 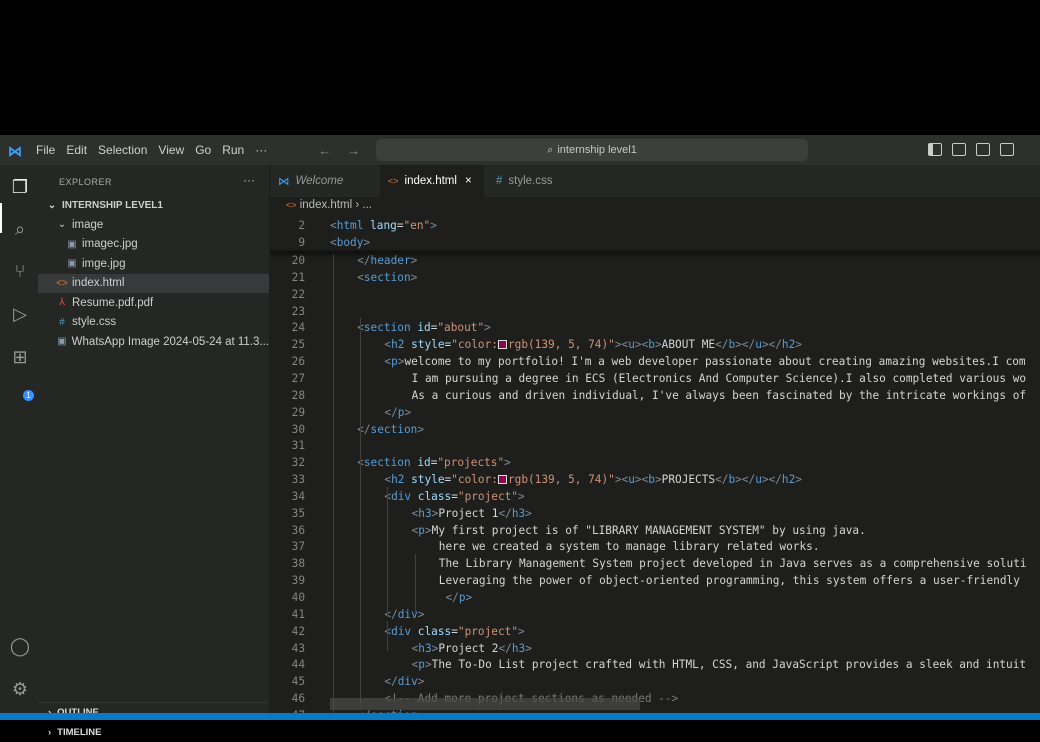 I want to click on tab-label: Welcome, so click(x=319, y=181).